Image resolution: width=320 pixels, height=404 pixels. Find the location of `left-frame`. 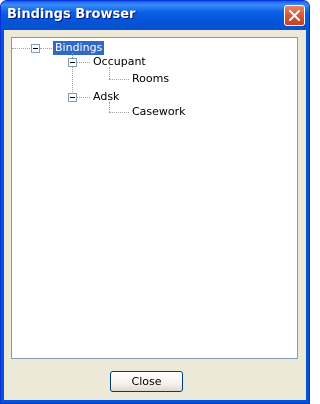

left-frame is located at coordinates (2, 216).